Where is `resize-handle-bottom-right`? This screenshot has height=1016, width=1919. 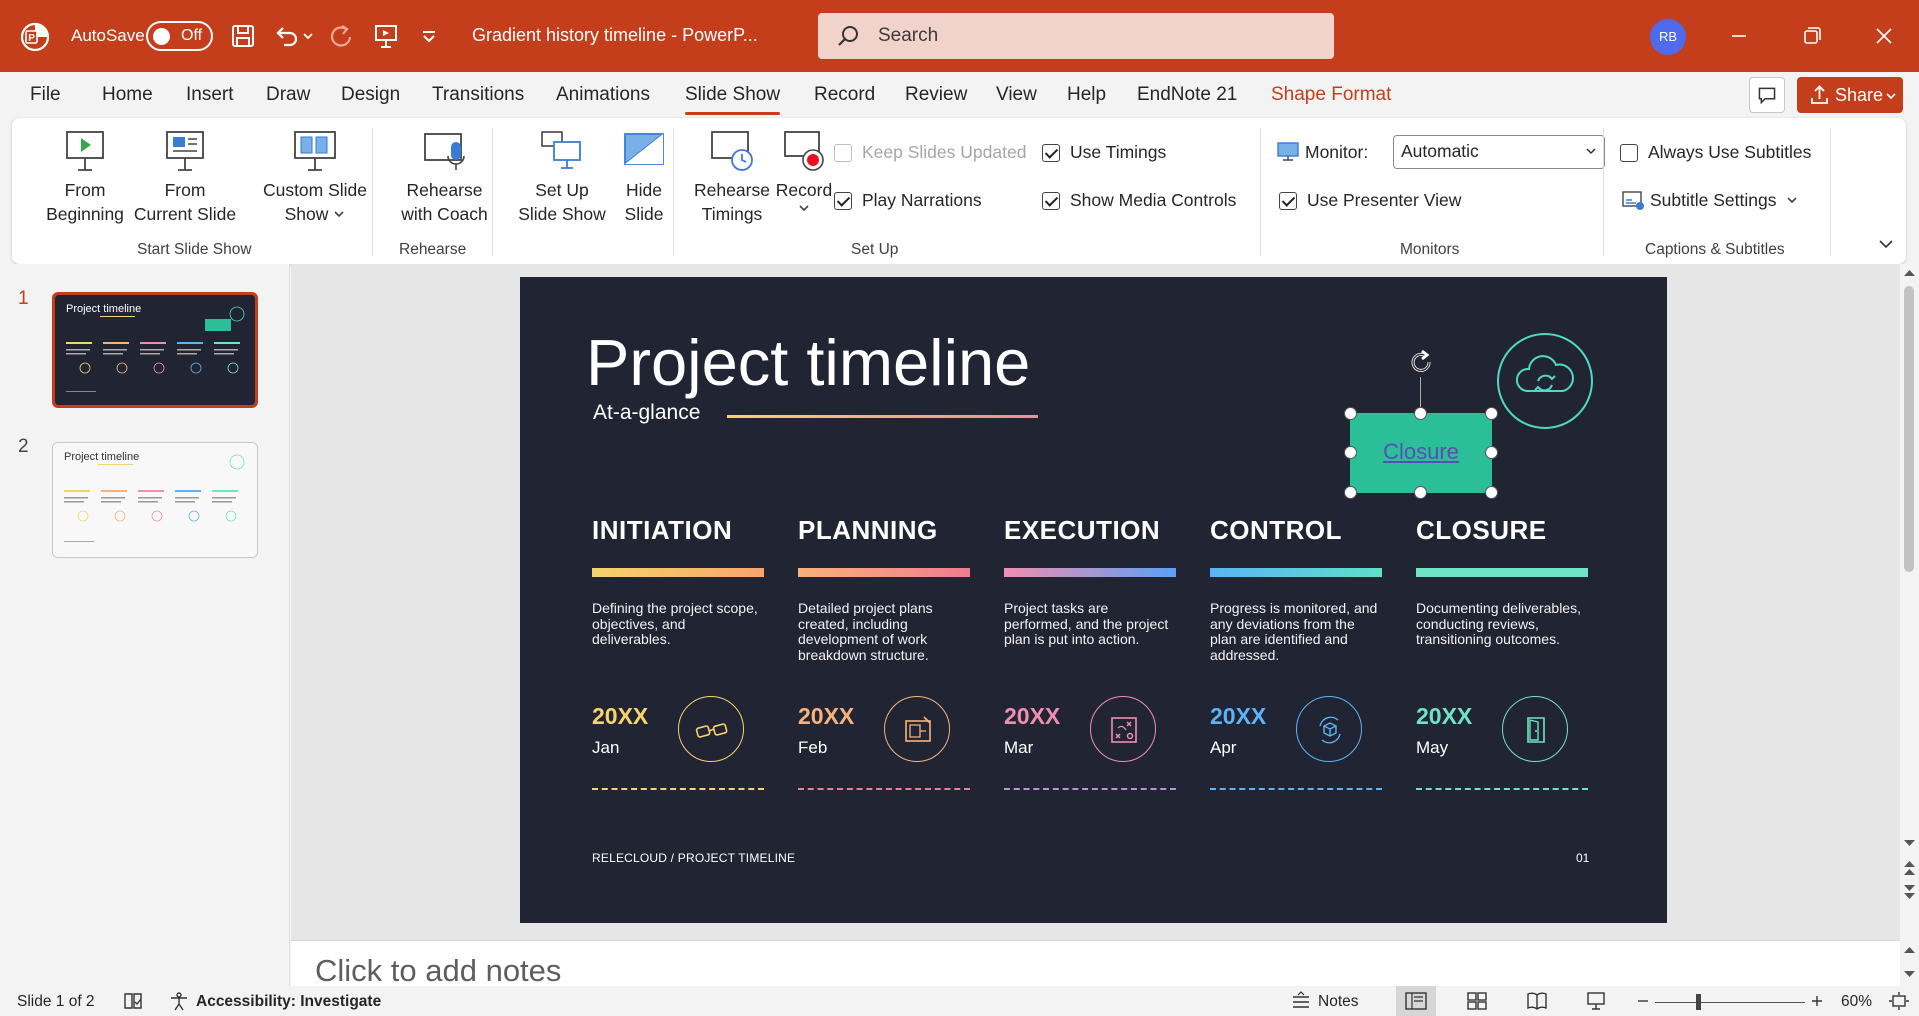 resize-handle-bottom-right is located at coordinates (1491, 492).